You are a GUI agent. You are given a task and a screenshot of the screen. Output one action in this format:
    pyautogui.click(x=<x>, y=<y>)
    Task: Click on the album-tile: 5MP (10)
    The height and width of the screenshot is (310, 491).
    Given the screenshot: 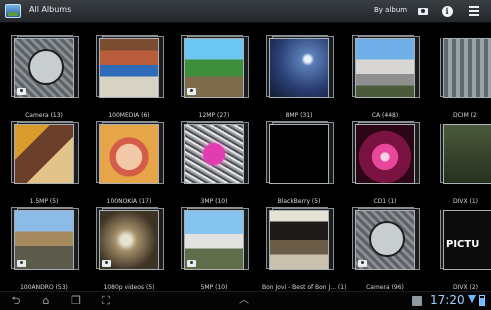 What is the action you would take?
    pyautogui.click(x=214, y=249)
    